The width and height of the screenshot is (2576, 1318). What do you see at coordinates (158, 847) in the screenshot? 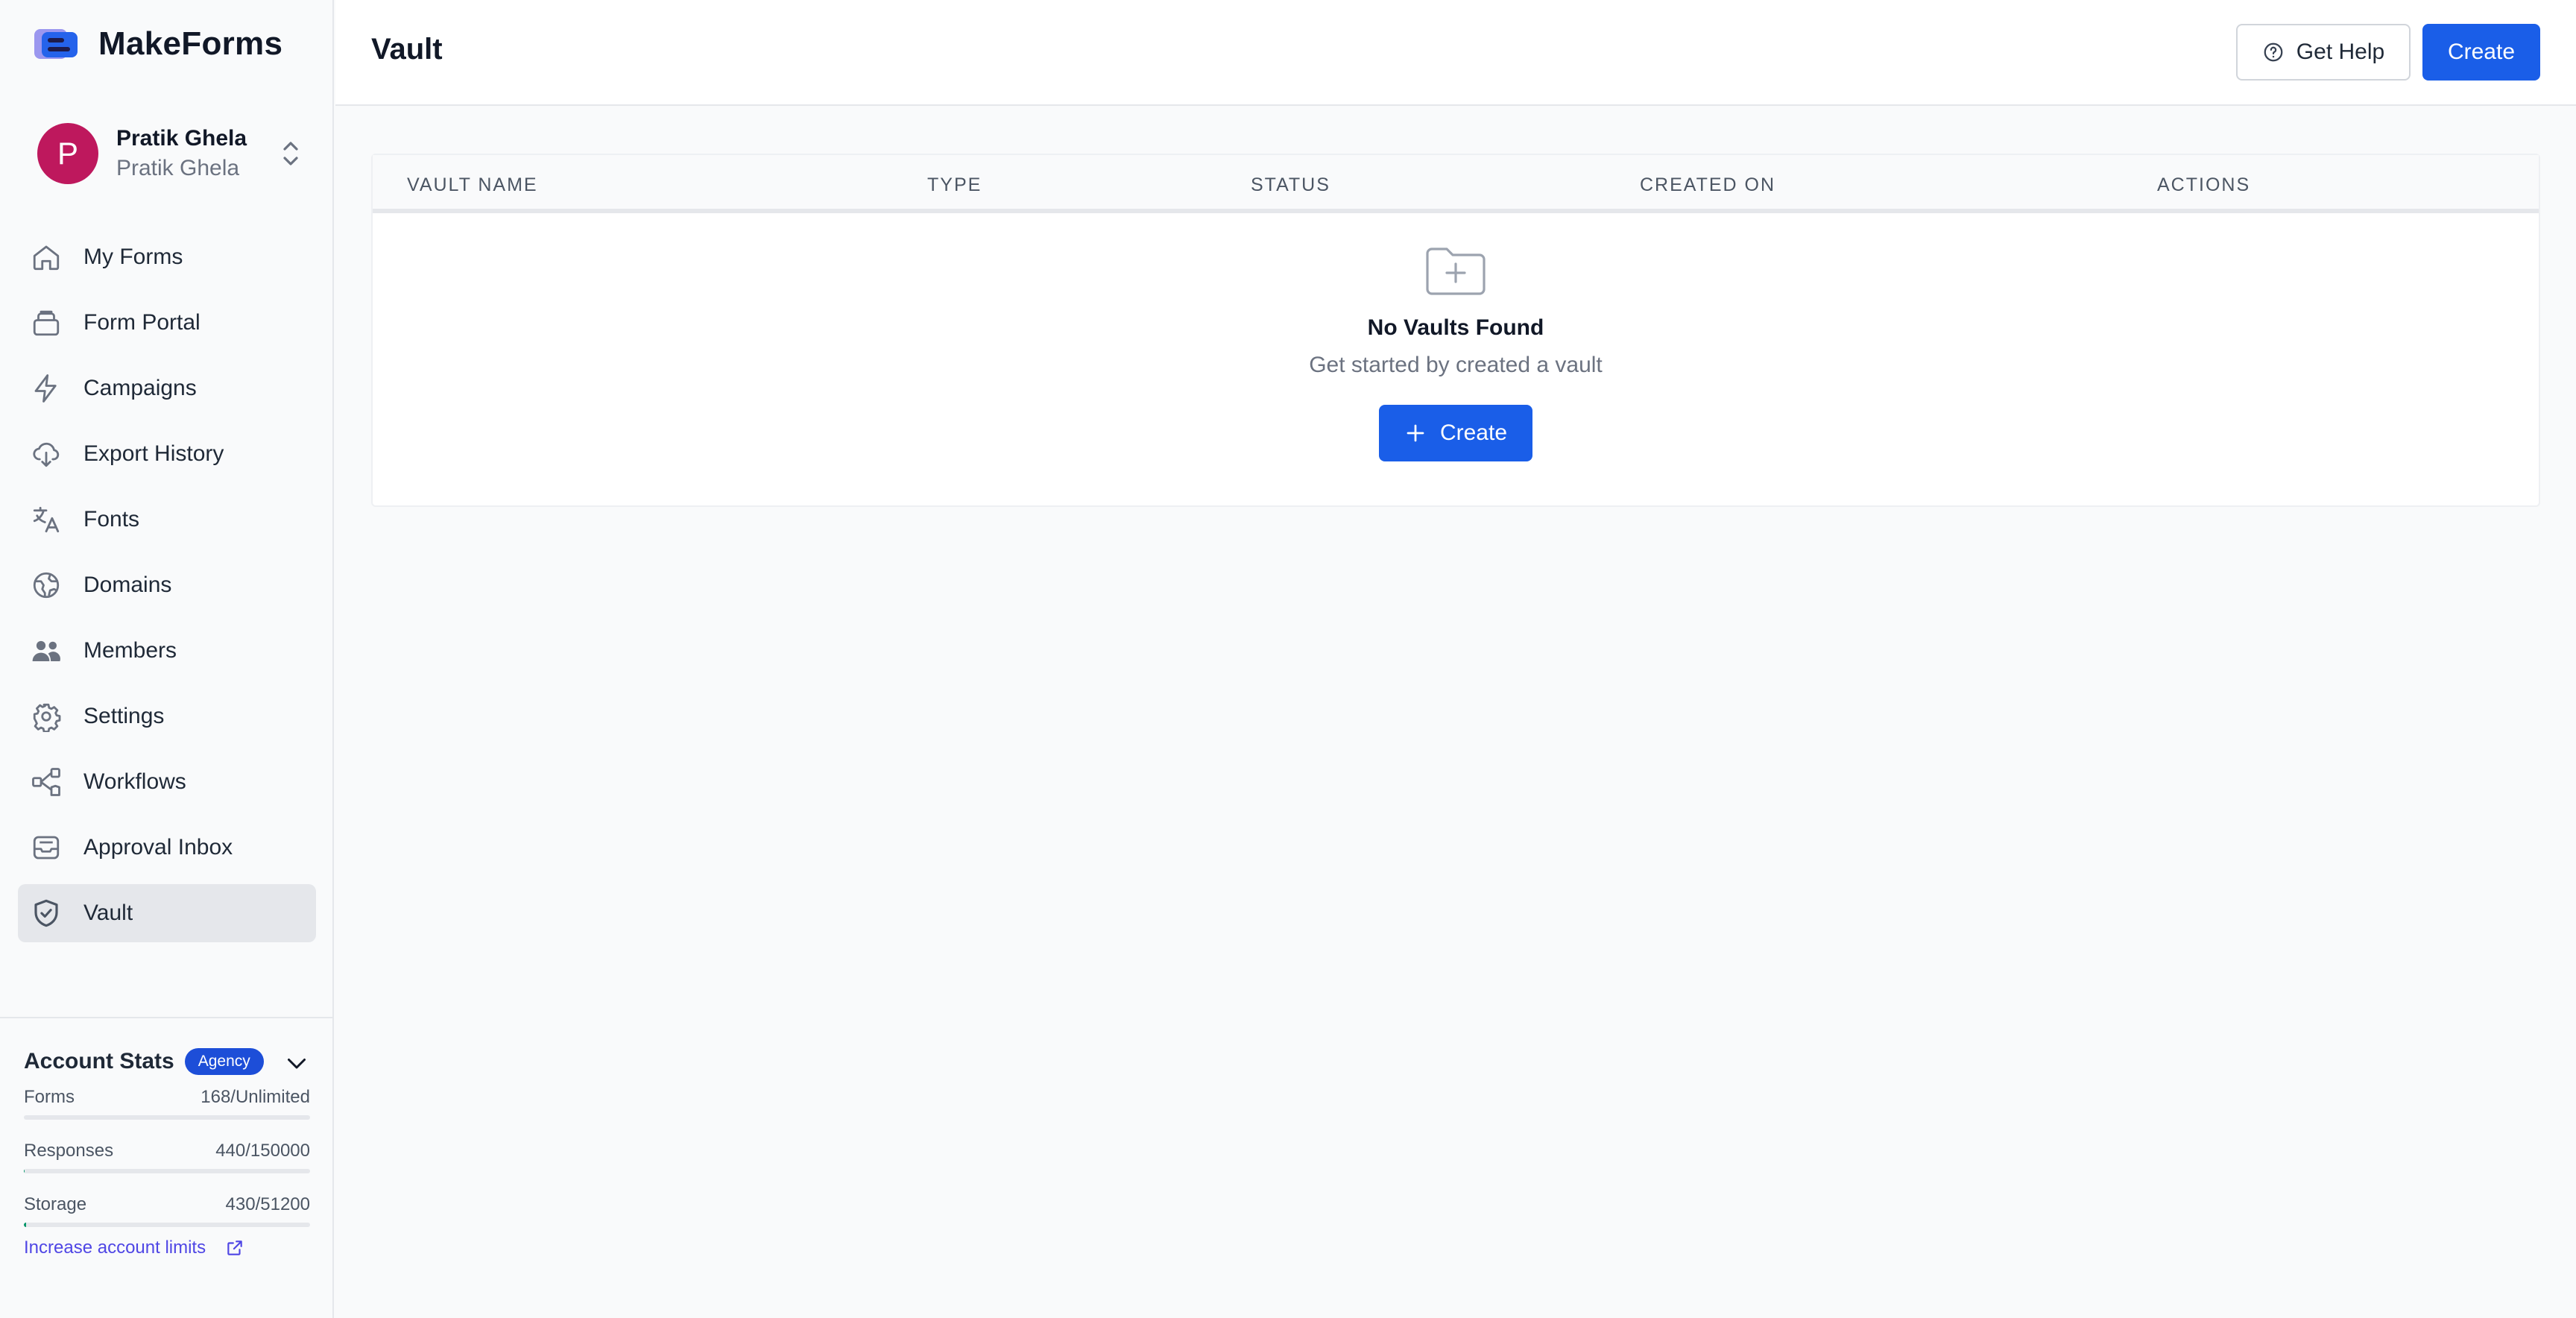
I see `sidebar-item-label: Approval Inbox` at bounding box center [158, 847].